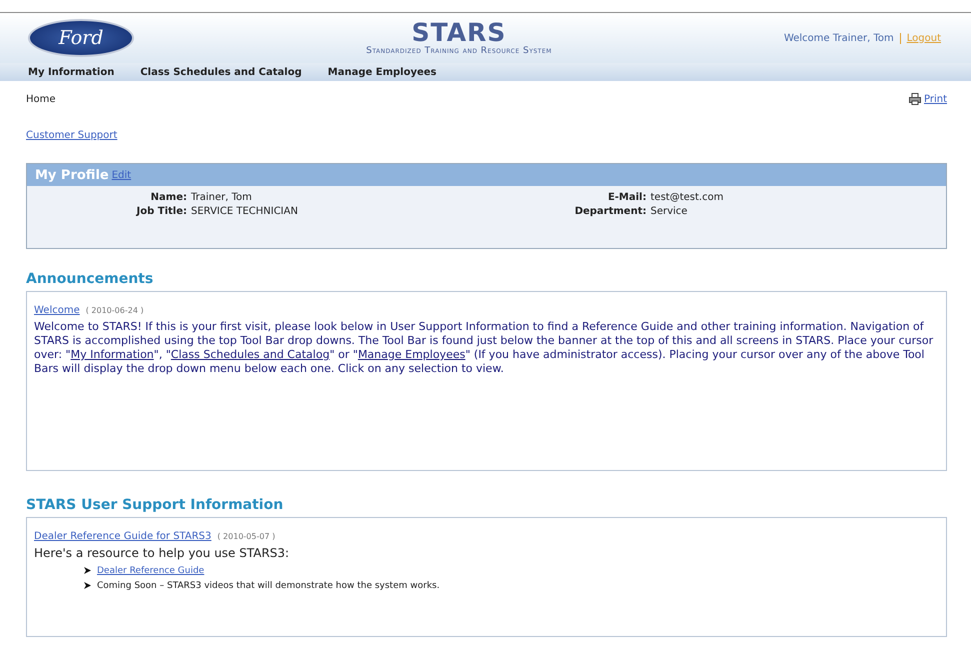 This screenshot has width=971, height=647. What do you see at coordinates (842, 38) in the screenshot?
I see `welcome-text: Welcome Trainer, Tom` at bounding box center [842, 38].